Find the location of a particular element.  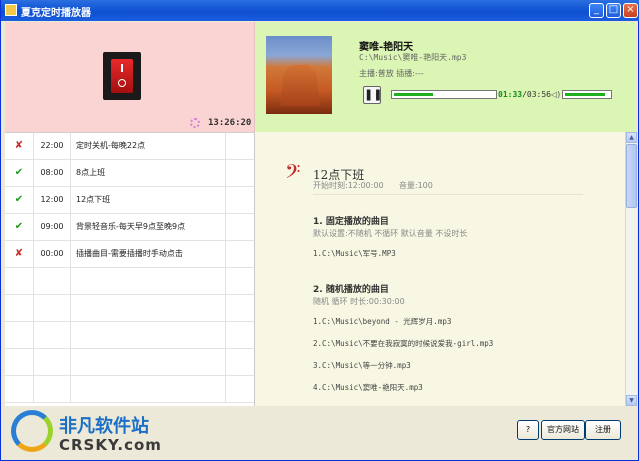

section2-item: 1.C:\Music\beyond - 光辉岁月.mp3 is located at coordinates (382, 321).